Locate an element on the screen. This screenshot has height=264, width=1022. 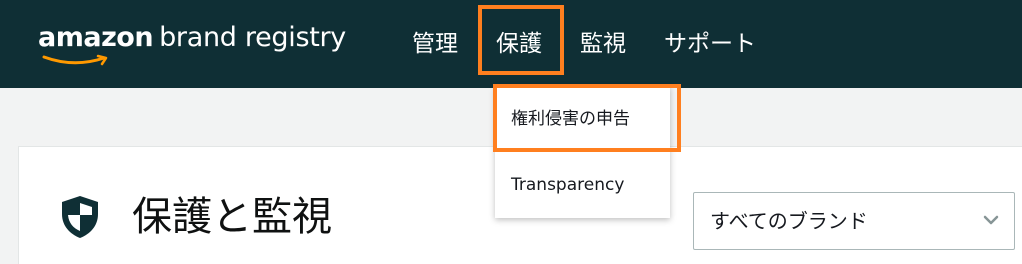
nav-item-manage: 管理 is located at coordinates (435, 44).